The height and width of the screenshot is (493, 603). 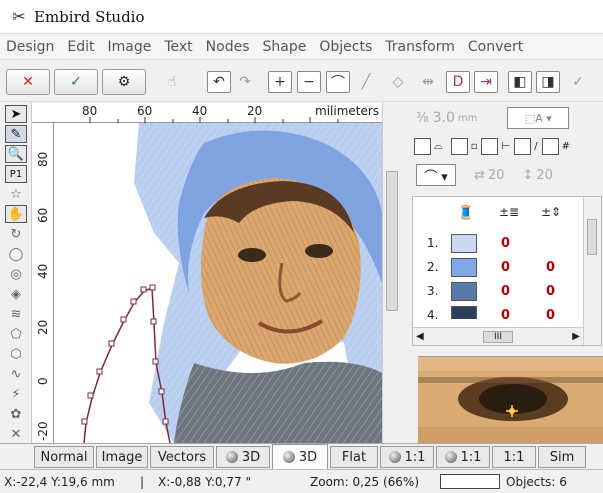 I want to click on tab-image: Image, so click(x=122, y=457).